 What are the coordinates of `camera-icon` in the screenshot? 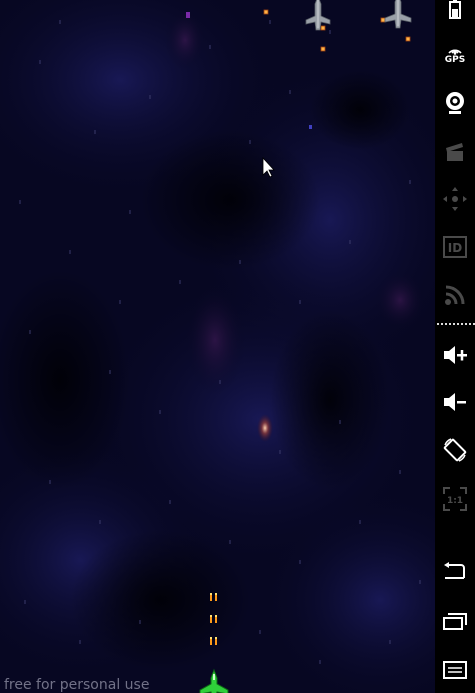 It's located at (455, 103).